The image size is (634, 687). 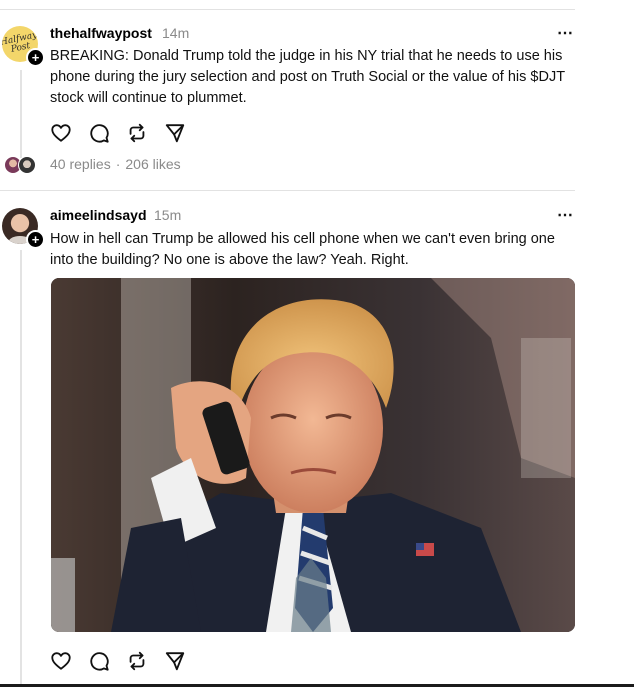 I want to click on post-timestamp: 15m, so click(x=167, y=215).